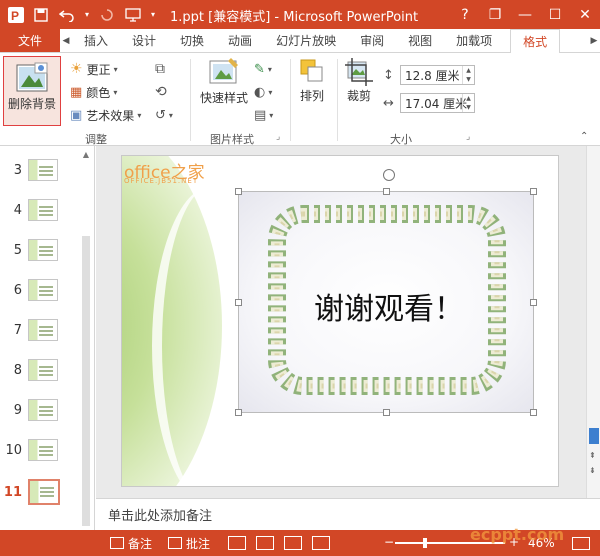  What do you see at coordinates (474, 40) in the screenshot?
I see `tab-addins: 加载项` at bounding box center [474, 40].